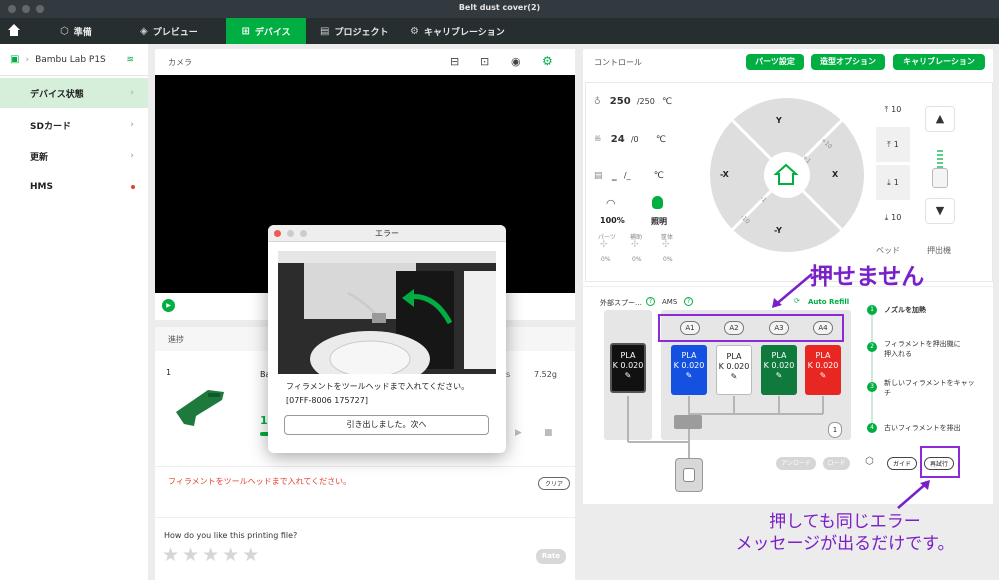 Image resolution: width=999 pixels, height=580 pixels. What do you see at coordinates (835, 174) in the screenshot?
I see `jog-x-plus: X` at bounding box center [835, 174].